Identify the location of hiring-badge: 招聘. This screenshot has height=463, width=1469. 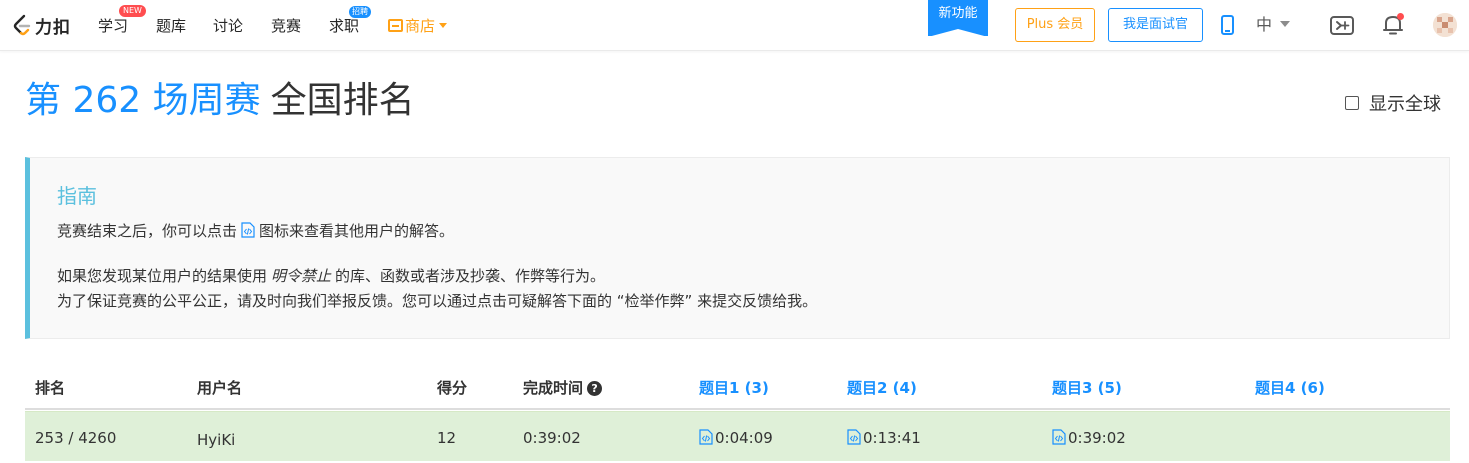
(360, 12).